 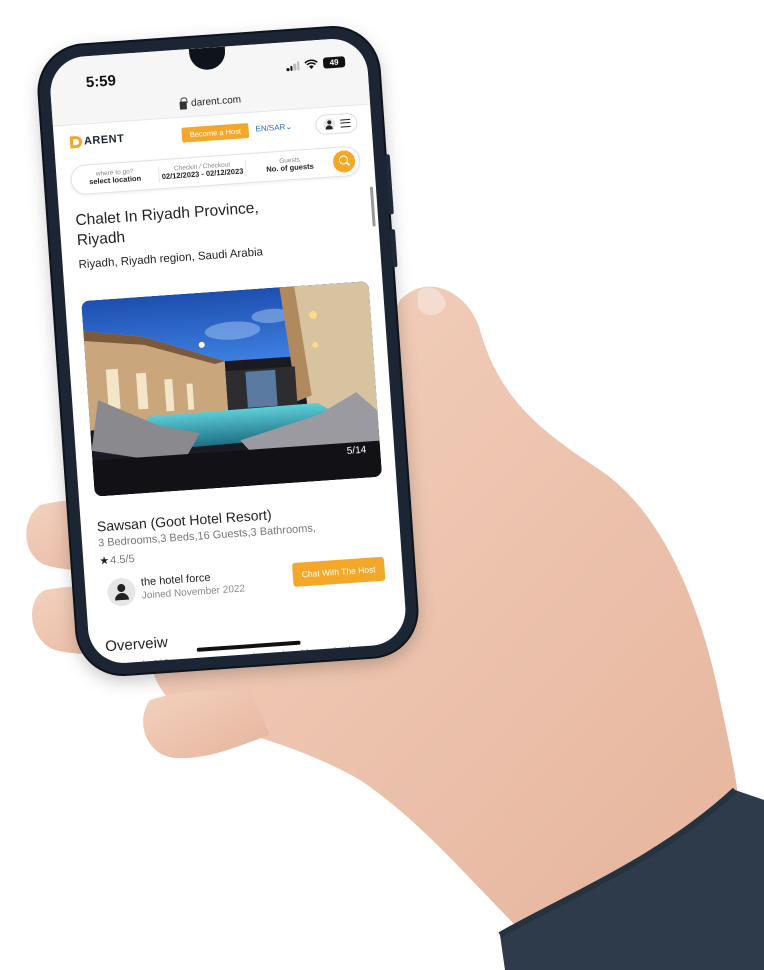 What do you see at coordinates (216, 101) in the screenshot?
I see `browser-url: darent.com` at bounding box center [216, 101].